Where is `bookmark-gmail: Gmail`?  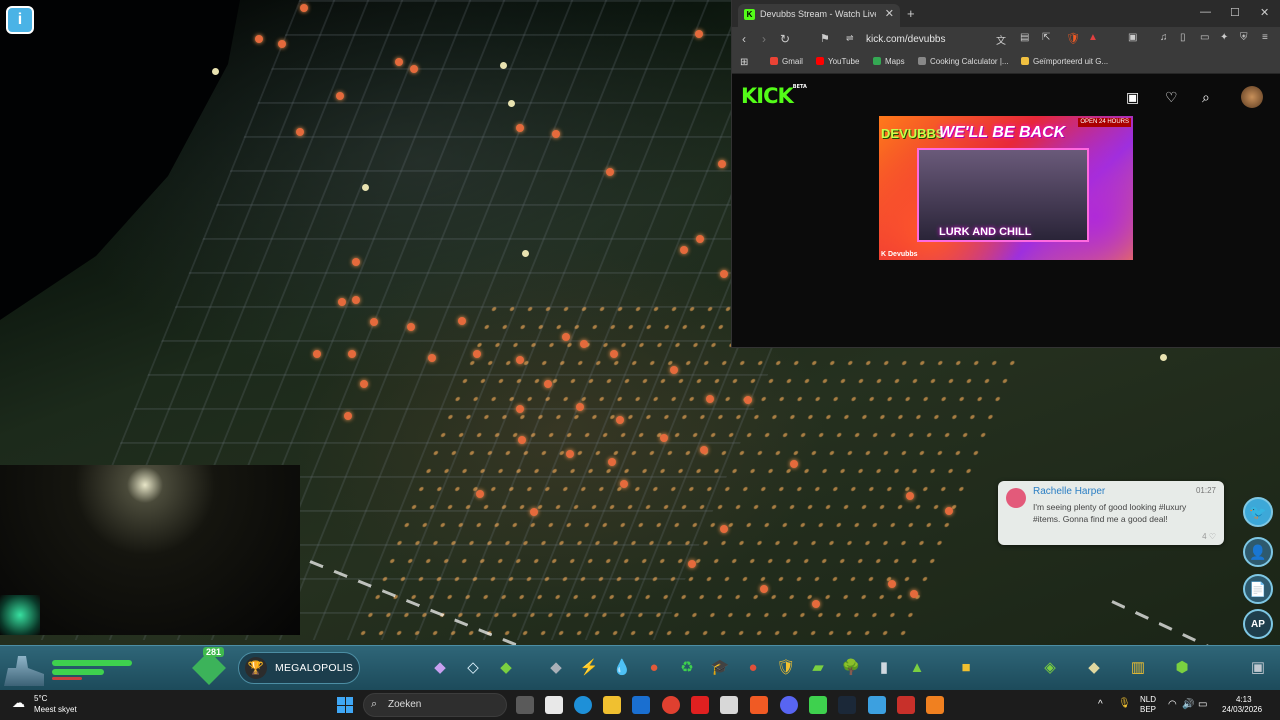 bookmark-gmail: Gmail is located at coordinates (786, 61).